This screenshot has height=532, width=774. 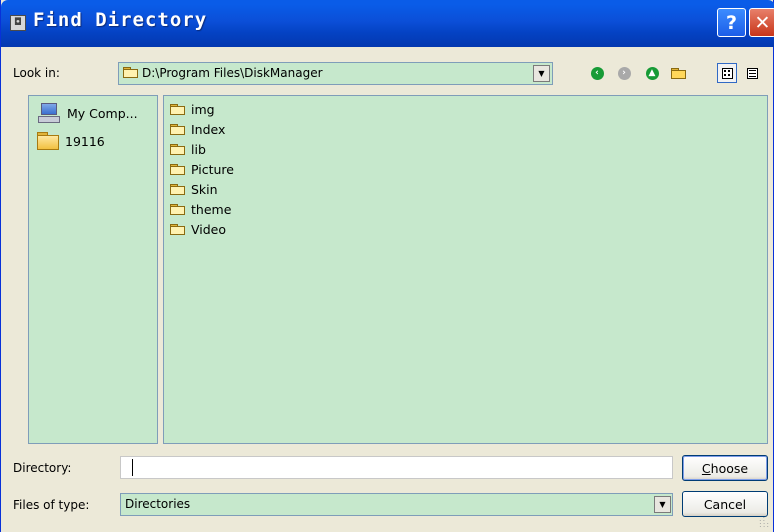 I want to click on computer-icon, so click(x=49, y=113).